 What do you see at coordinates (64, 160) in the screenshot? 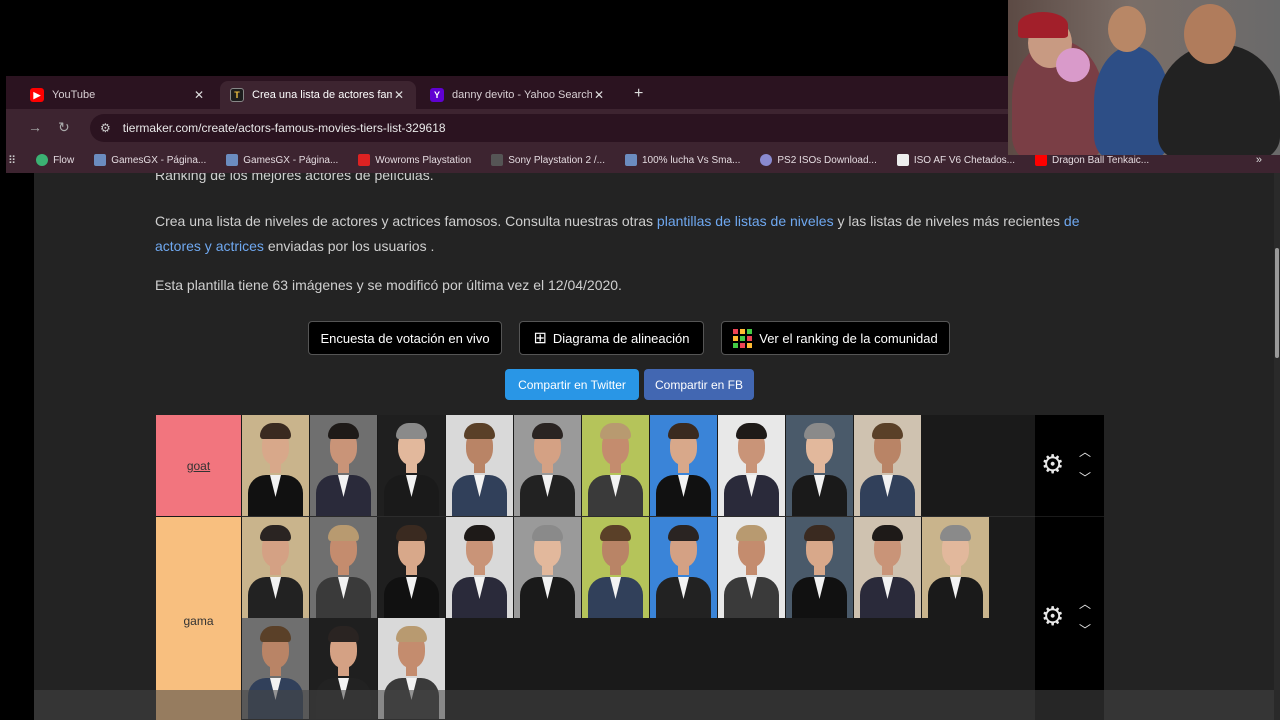
I see `bookmark-label: Flow` at bounding box center [64, 160].